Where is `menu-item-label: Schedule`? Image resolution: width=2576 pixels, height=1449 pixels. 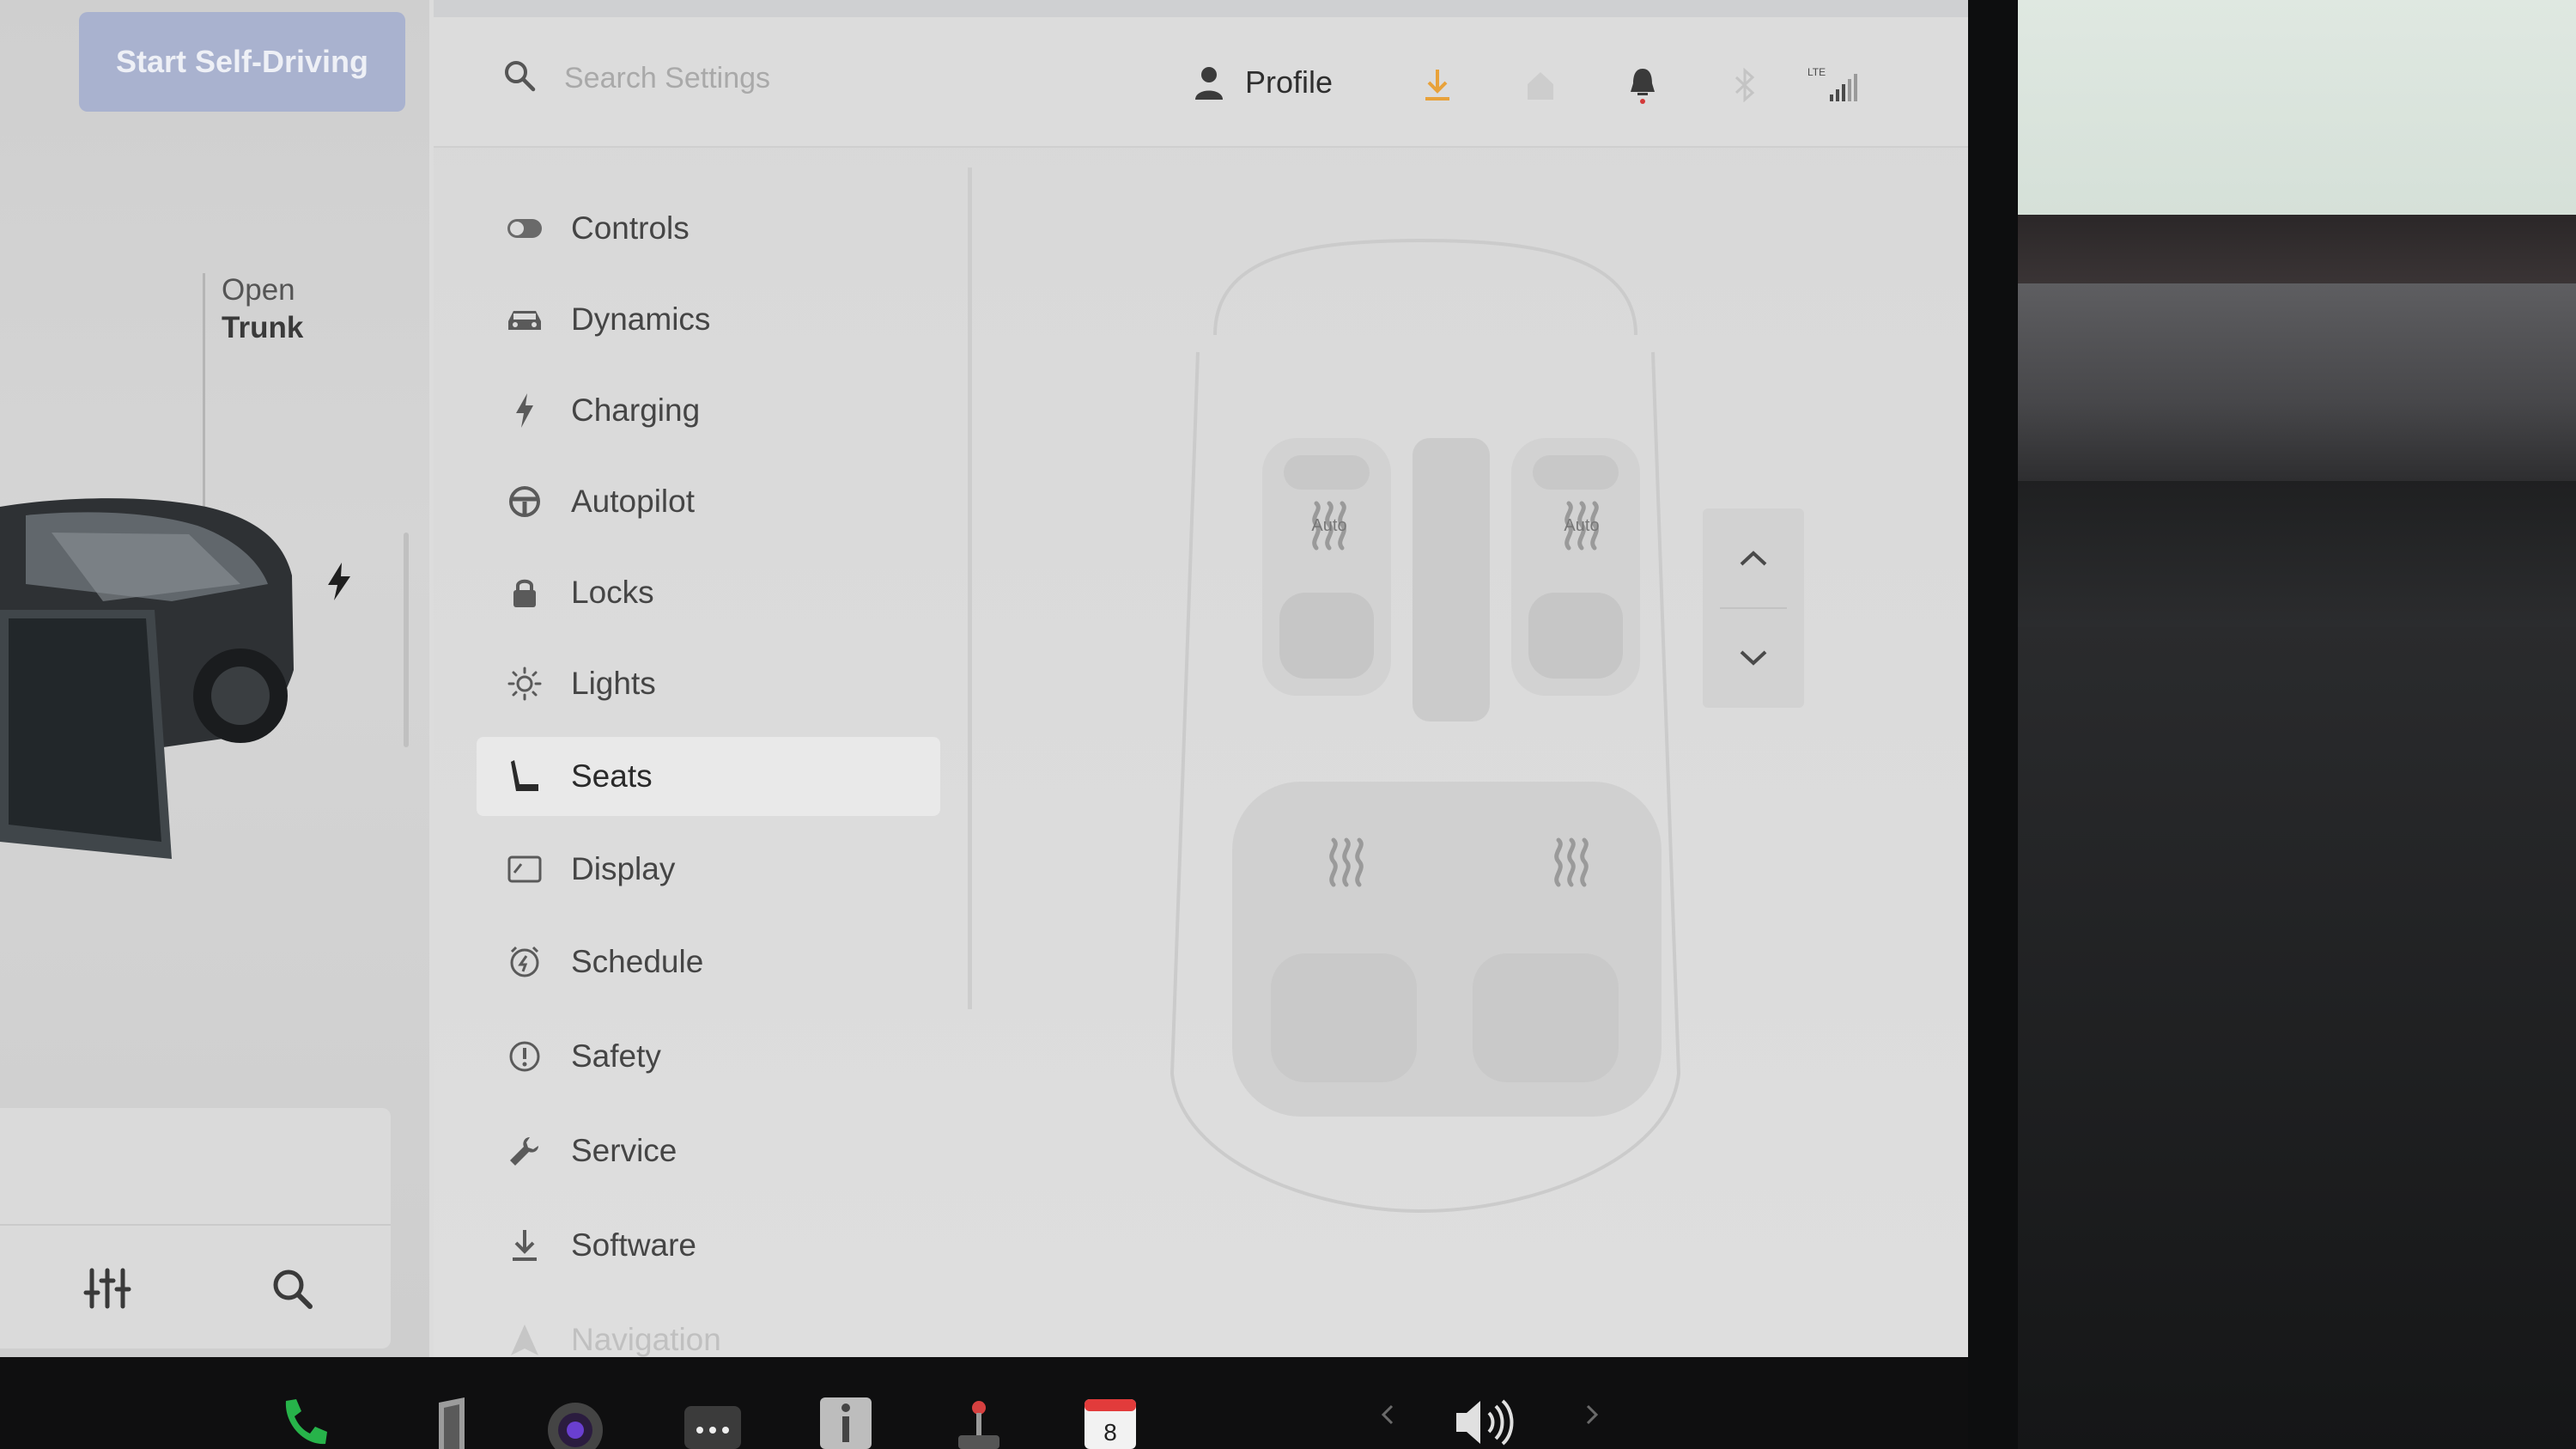 menu-item-label: Schedule is located at coordinates (638, 961).